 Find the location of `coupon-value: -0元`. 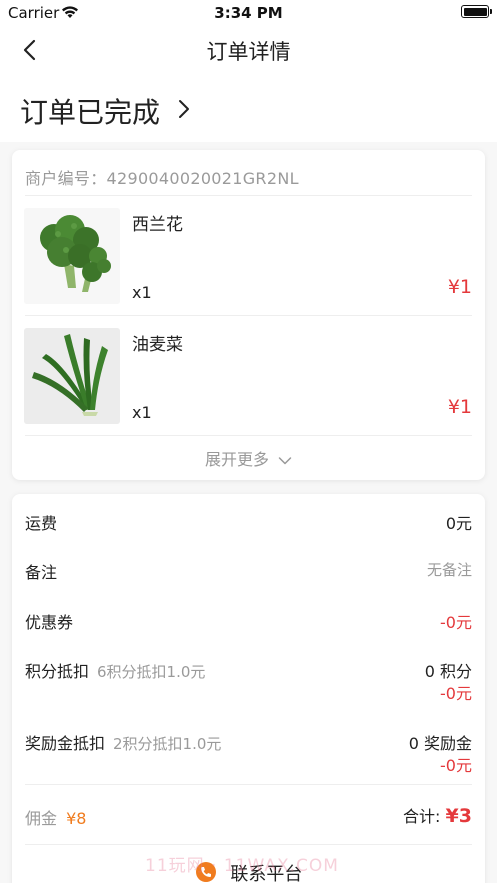

coupon-value: -0元 is located at coordinates (456, 622).